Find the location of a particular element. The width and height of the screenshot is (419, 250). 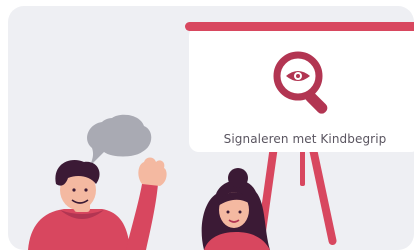

person-right is located at coordinates (235, 209).